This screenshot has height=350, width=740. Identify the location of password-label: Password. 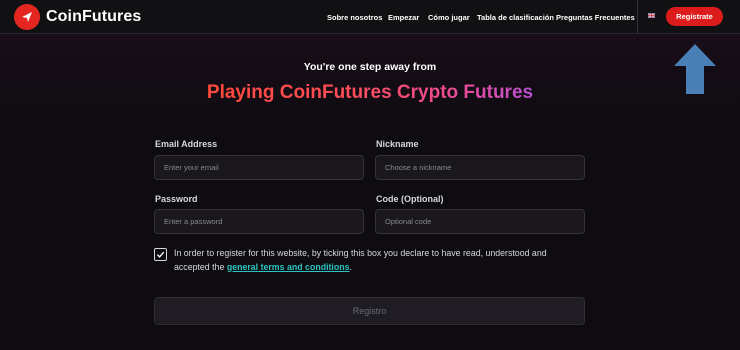
(176, 199).